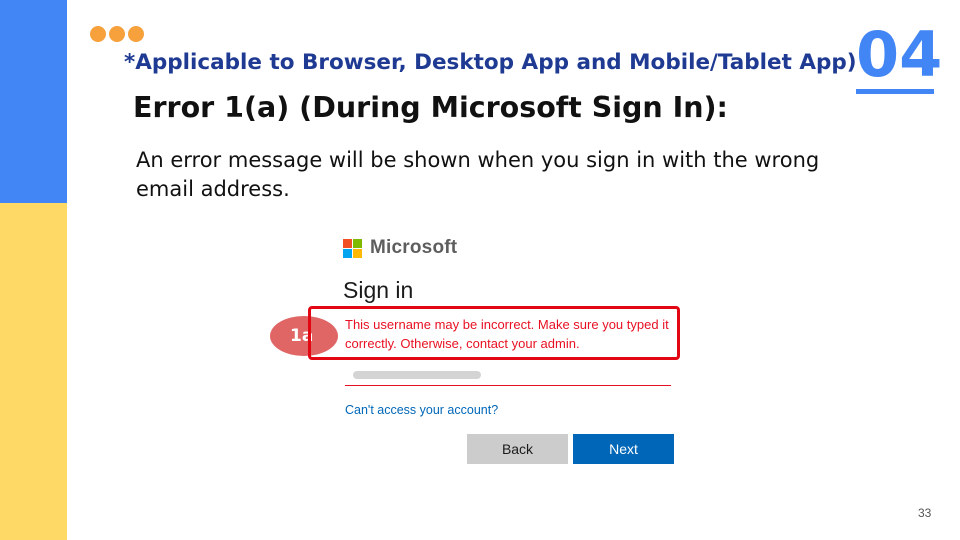 This screenshot has width=960, height=540. Describe the element at coordinates (508, 376) in the screenshot. I see `email-field` at that location.